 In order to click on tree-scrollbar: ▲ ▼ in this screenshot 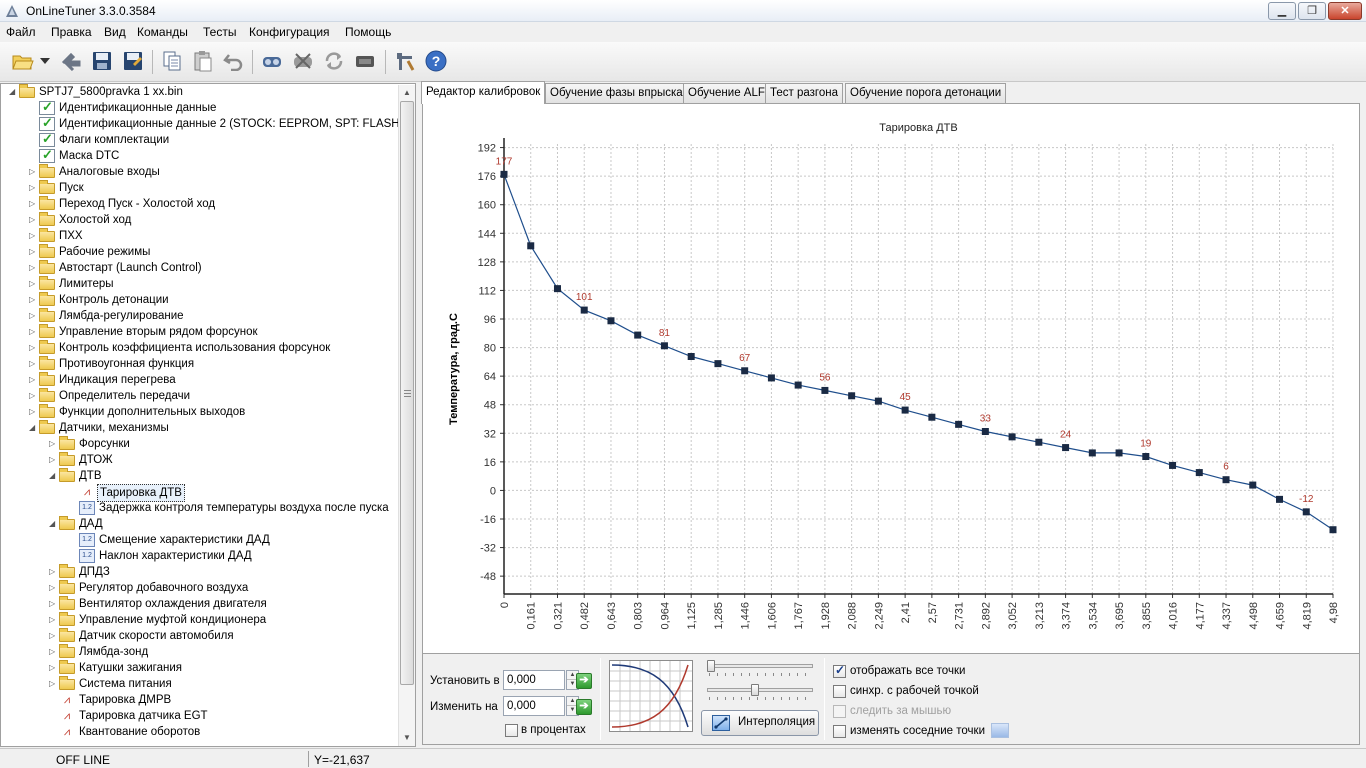, I will do `click(406, 415)`.